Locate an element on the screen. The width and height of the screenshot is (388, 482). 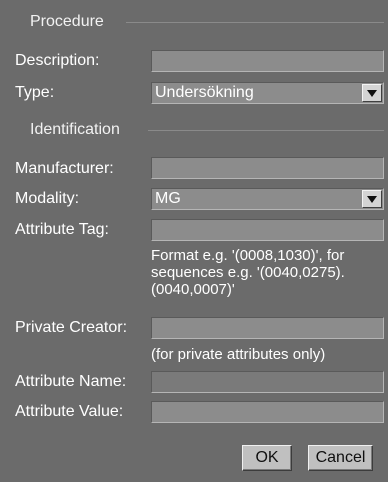
manufacturer-input is located at coordinates (267, 168).